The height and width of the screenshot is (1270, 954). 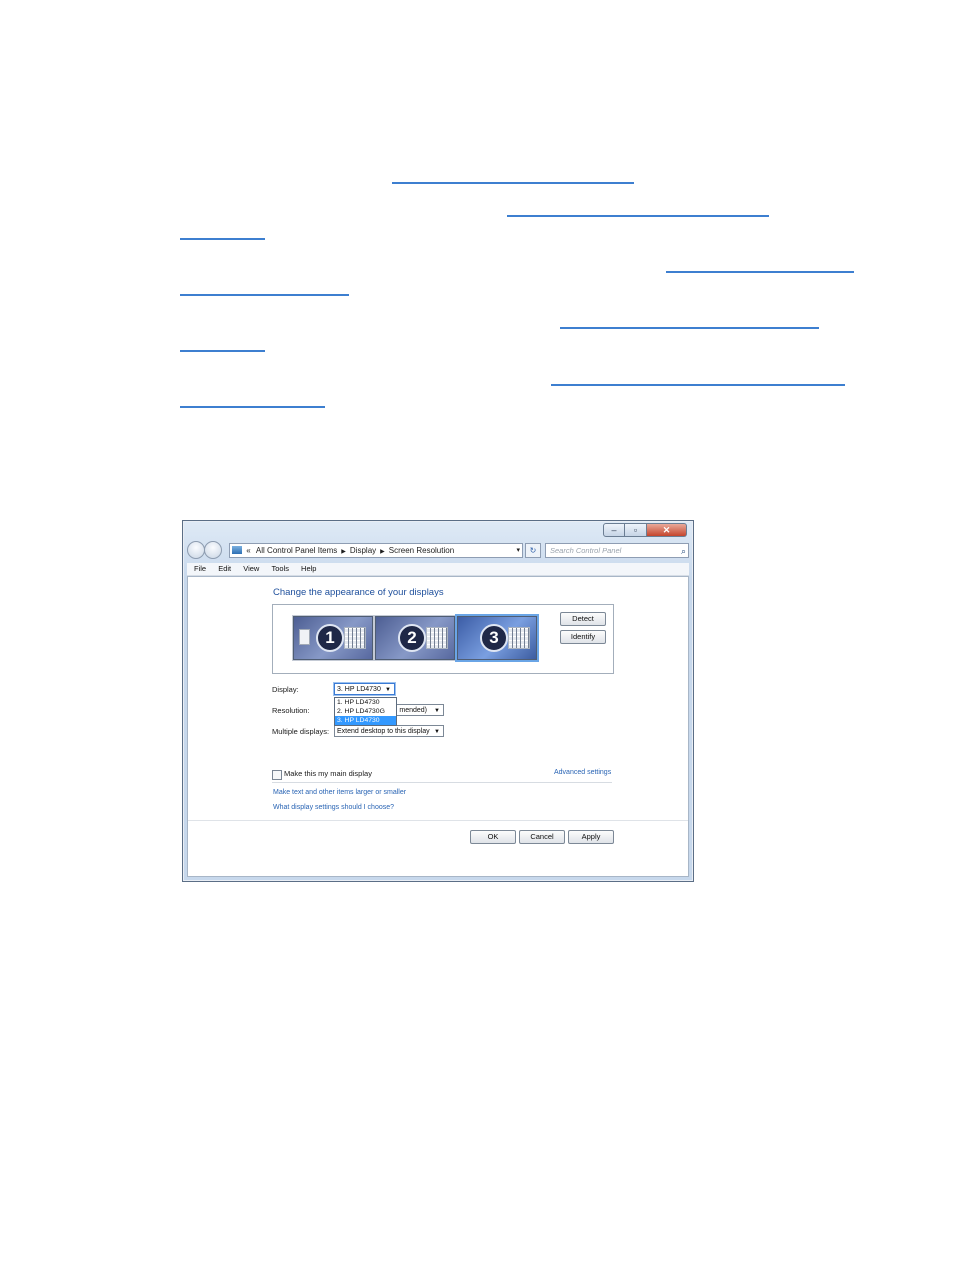 What do you see at coordinates (196, 550) in the screenshot?
I see `back-button` at bounding box center [196, 550].